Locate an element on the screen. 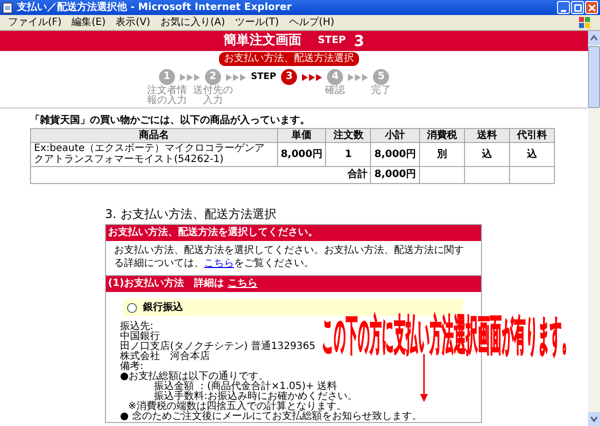 This screenshot has width=600, height=426. scroll-thumb is located at coordinates (594, 77).